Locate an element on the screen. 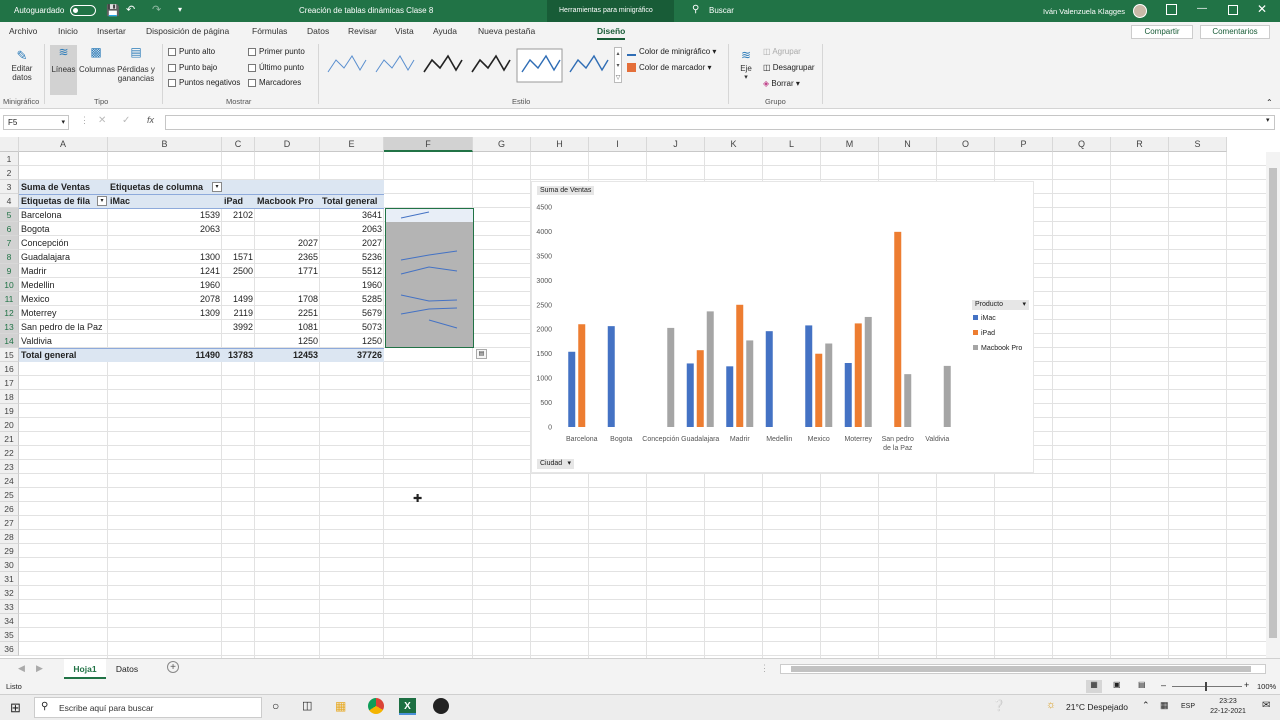  zoom-out-icon: – is located at coordinates (1163, 685).